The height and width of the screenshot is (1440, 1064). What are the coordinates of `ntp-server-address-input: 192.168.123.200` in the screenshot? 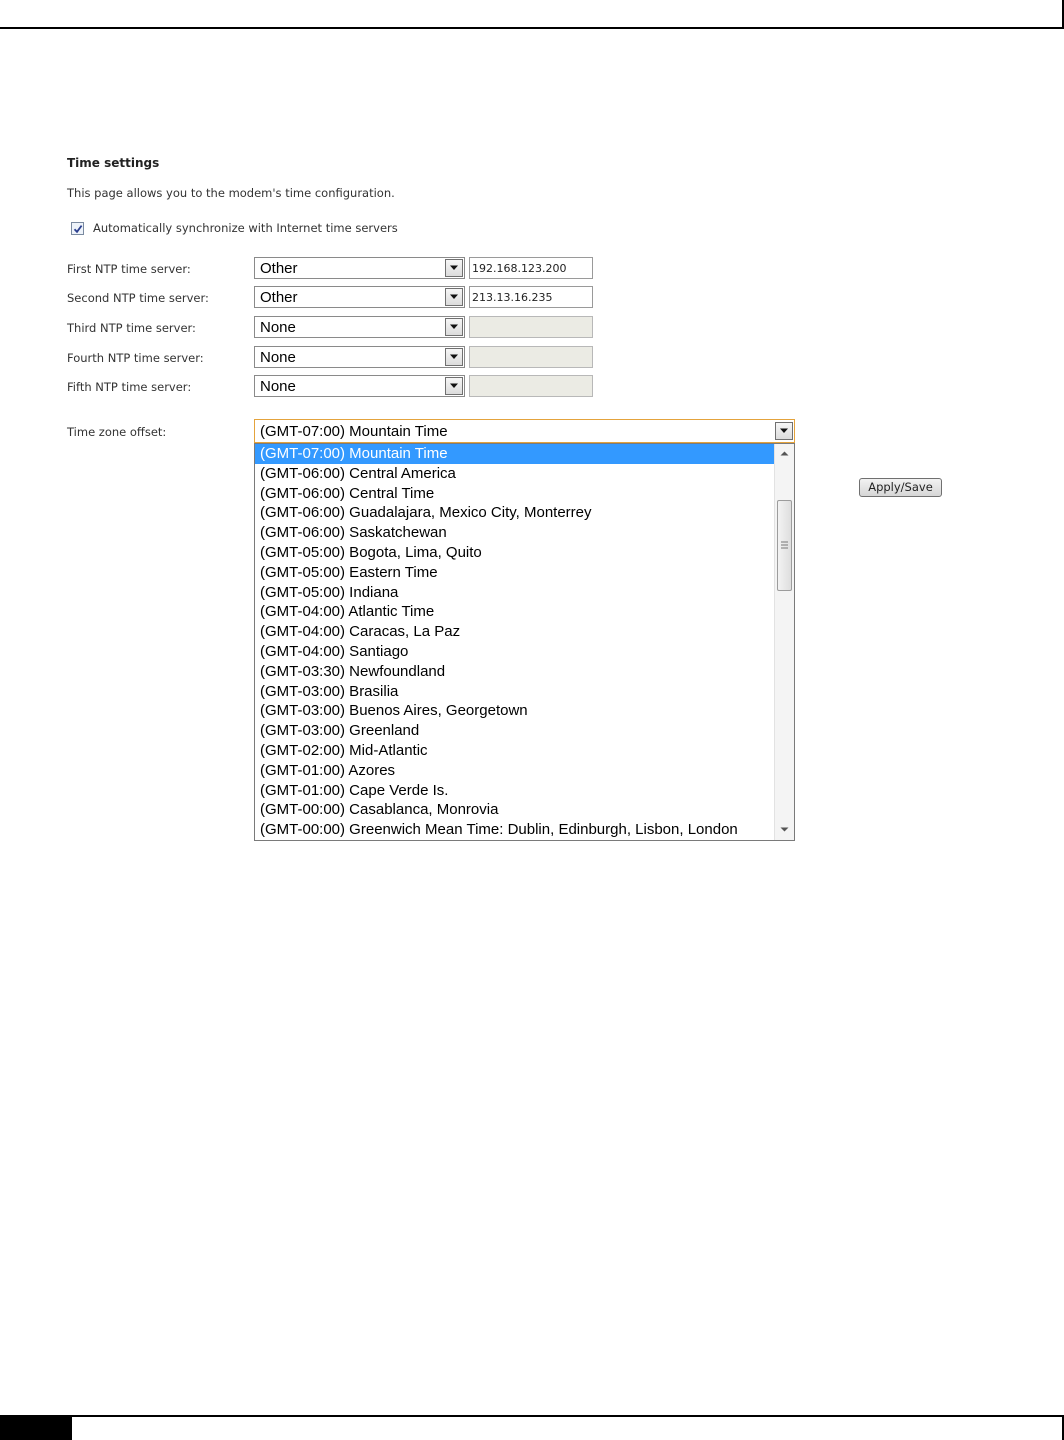 It's located at (531, 268).